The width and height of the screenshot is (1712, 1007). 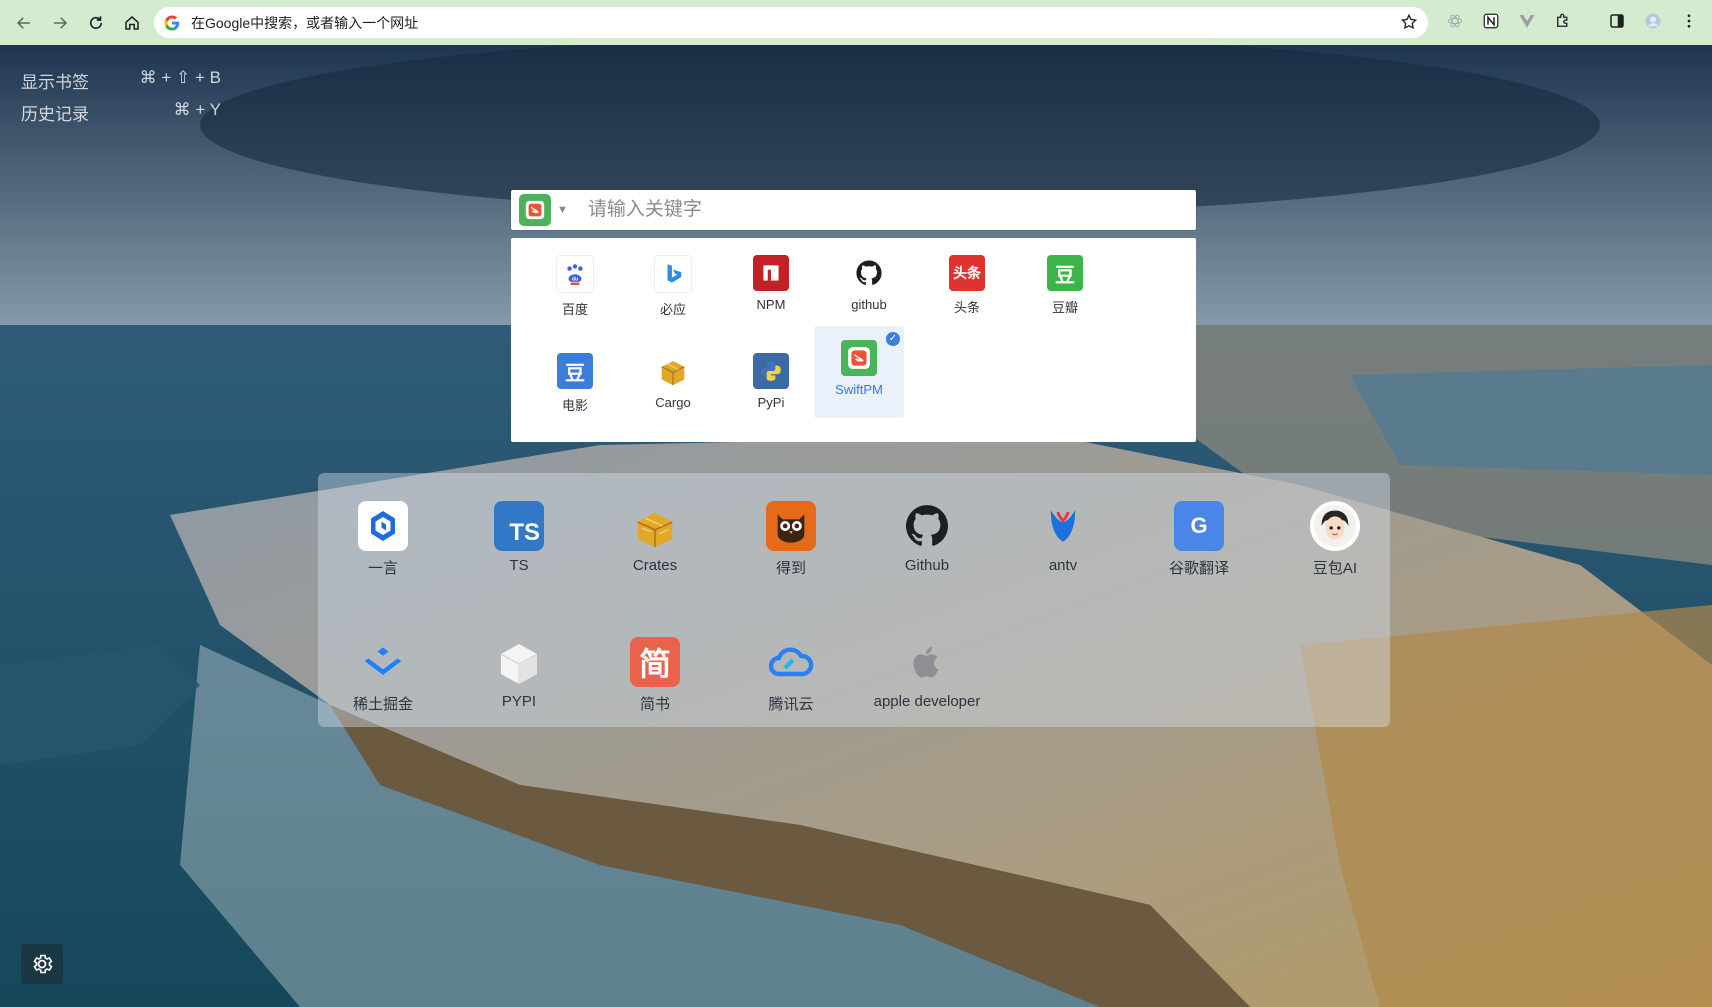 What do you see at coordinates (1653, 21) in the screenshot?
I see `profile-avatar-icon` at bounding box center [1653, 21].